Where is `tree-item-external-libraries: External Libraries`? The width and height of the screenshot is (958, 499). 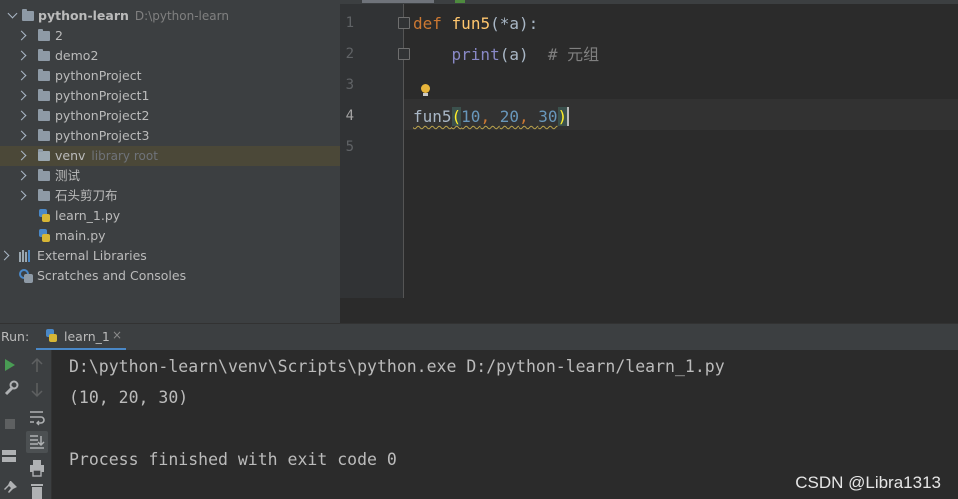
tree-item-external-libraries: External Libraries is located at coordinates (170, 256).